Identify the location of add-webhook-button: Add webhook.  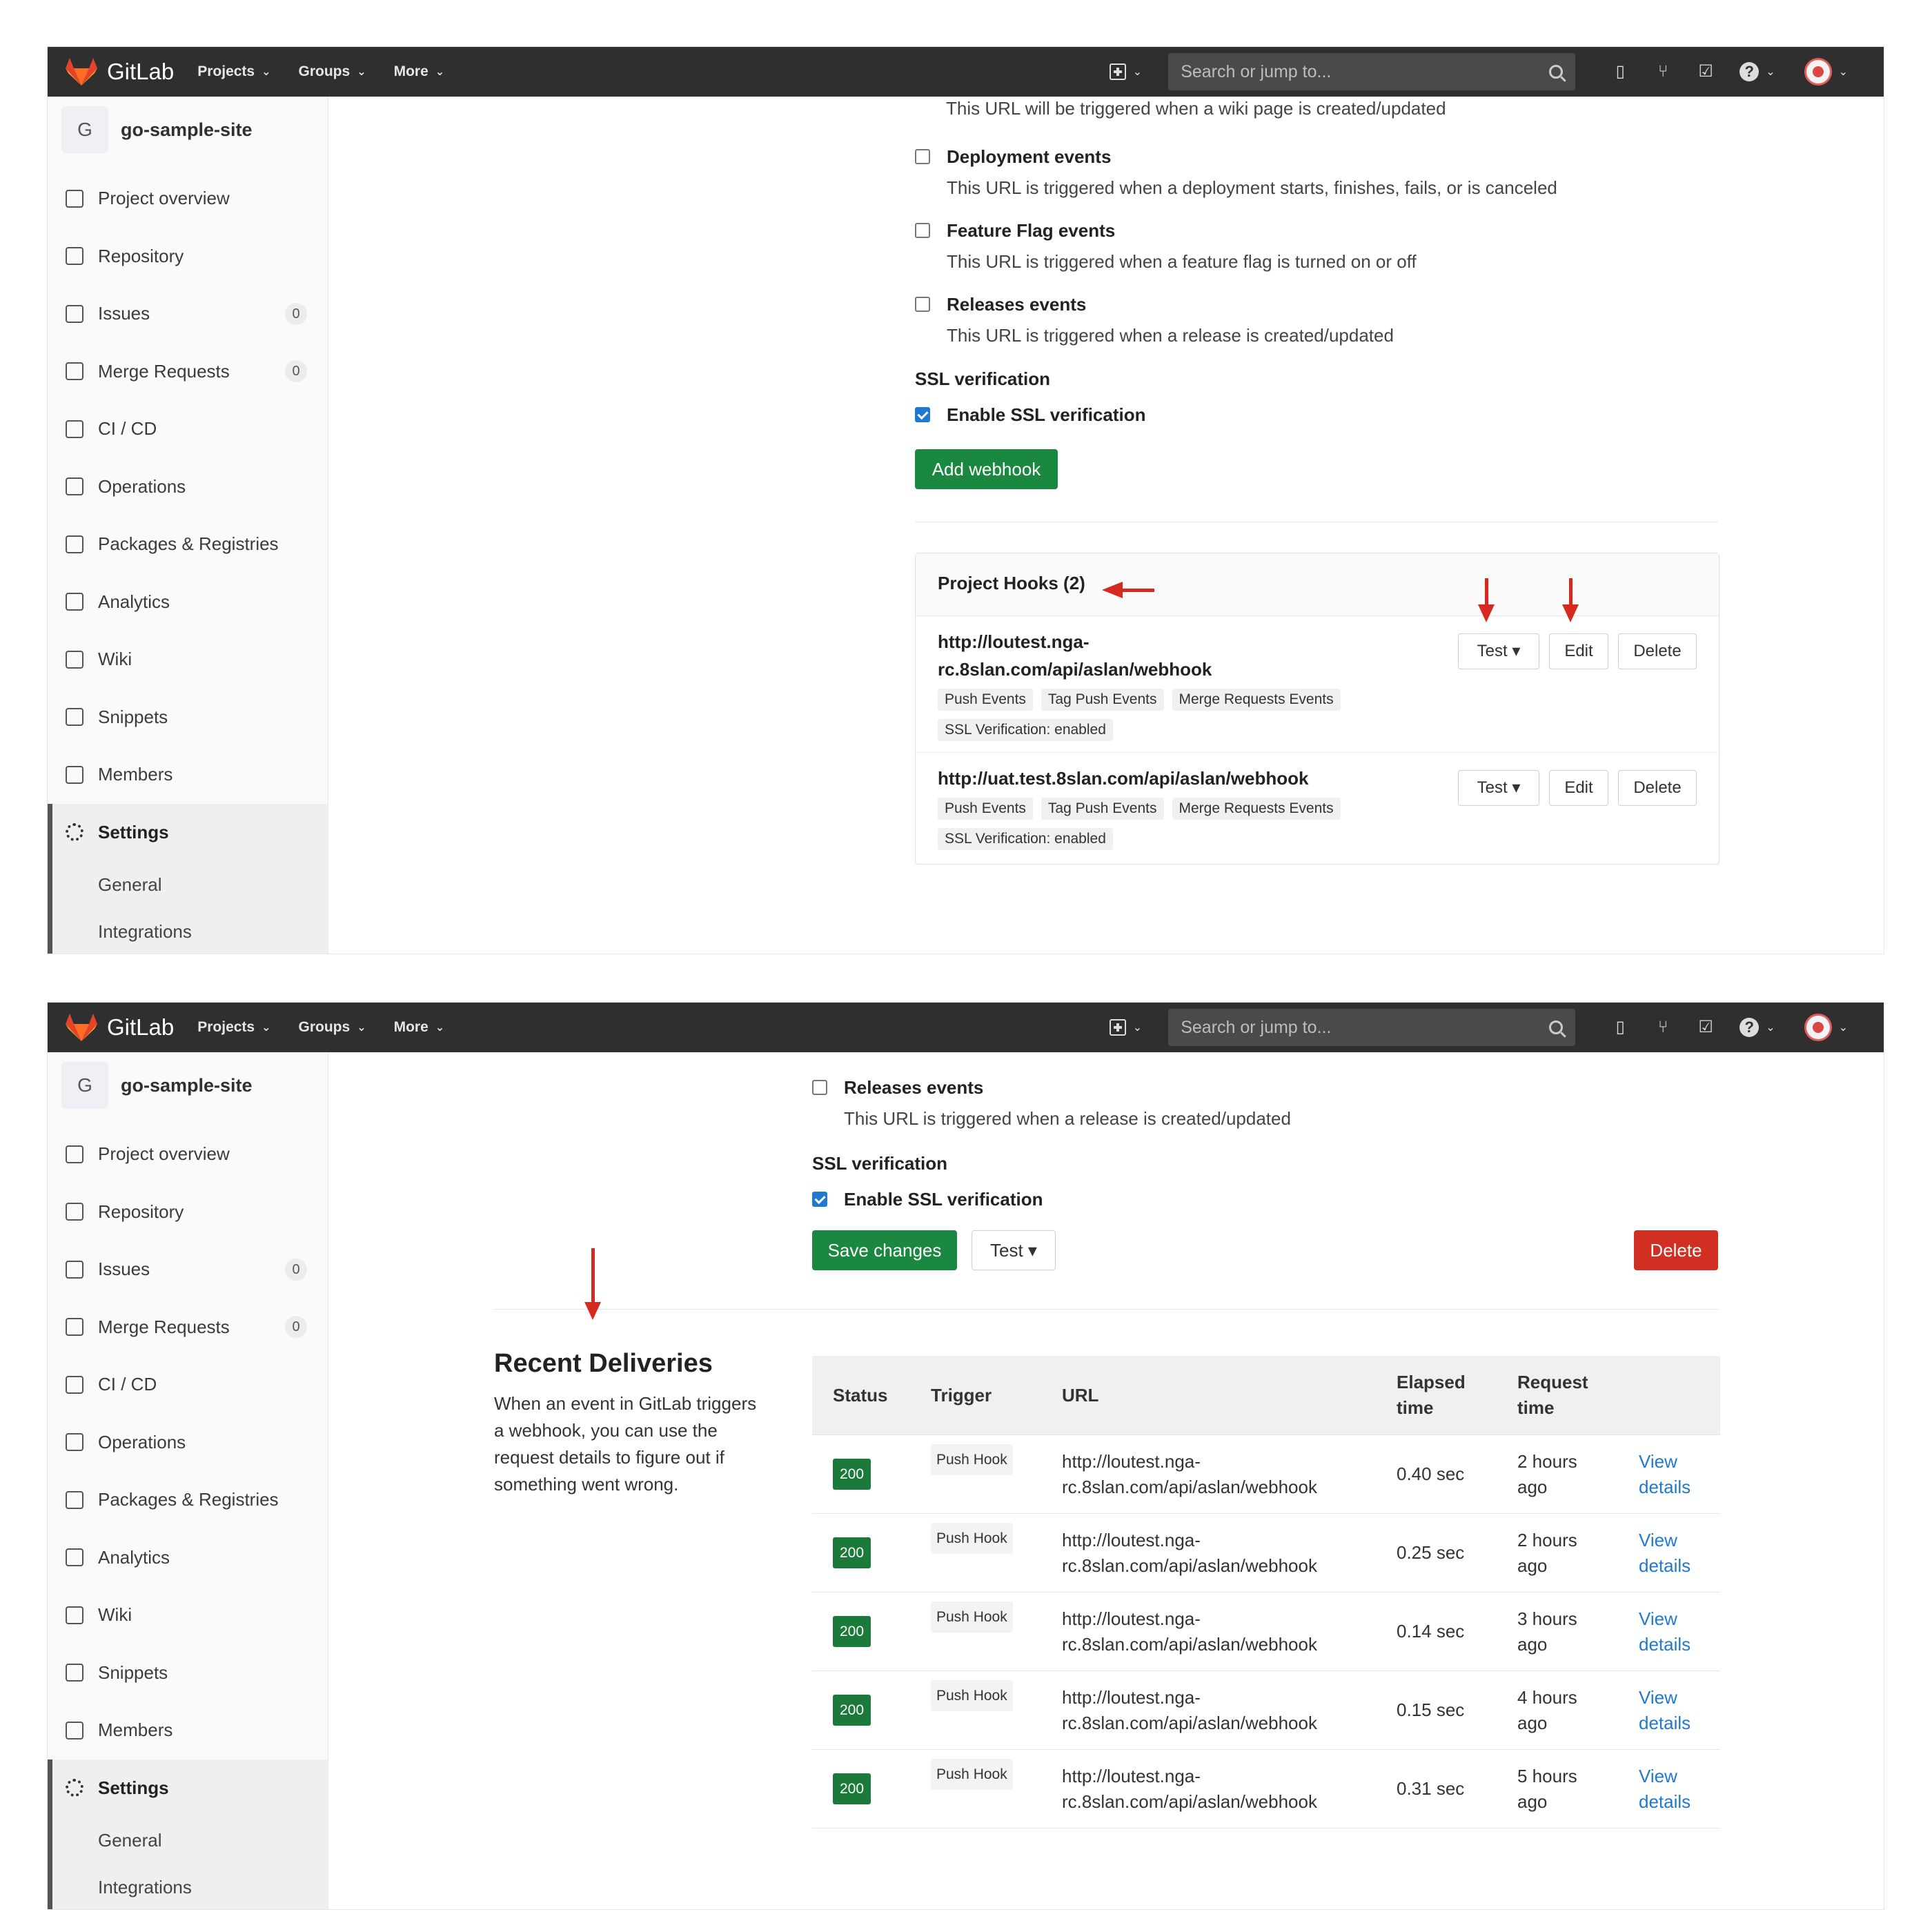
(986, 469).